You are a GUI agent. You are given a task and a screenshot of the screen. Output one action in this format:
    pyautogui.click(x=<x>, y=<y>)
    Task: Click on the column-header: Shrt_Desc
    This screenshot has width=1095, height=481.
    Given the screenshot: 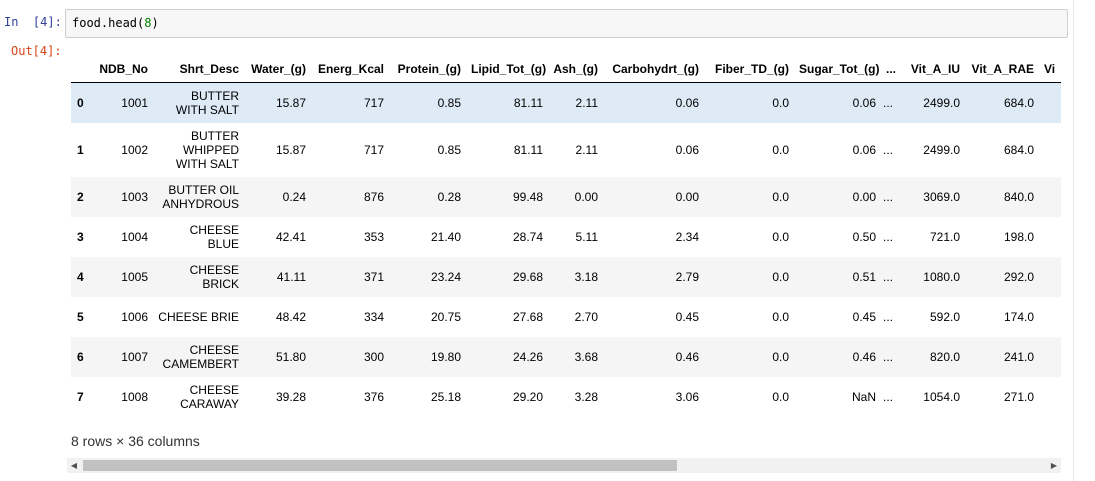 What is the action you would take?
    pyautogui.click(x=198, y=69)
    